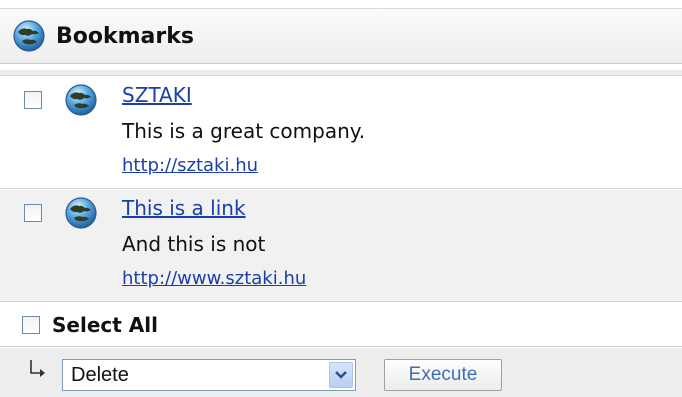 The image size is (682, 397). Describe the element at coordinates (194, 244) in the screenshot. I see `bookmark-description: And this is not` at that location.